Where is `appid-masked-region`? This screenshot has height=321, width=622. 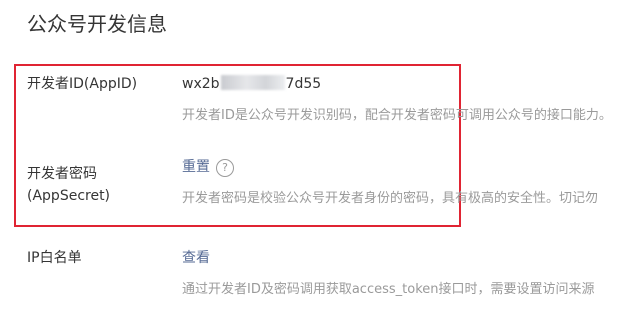
appid-masked-region is located at coordinates (252, 82).